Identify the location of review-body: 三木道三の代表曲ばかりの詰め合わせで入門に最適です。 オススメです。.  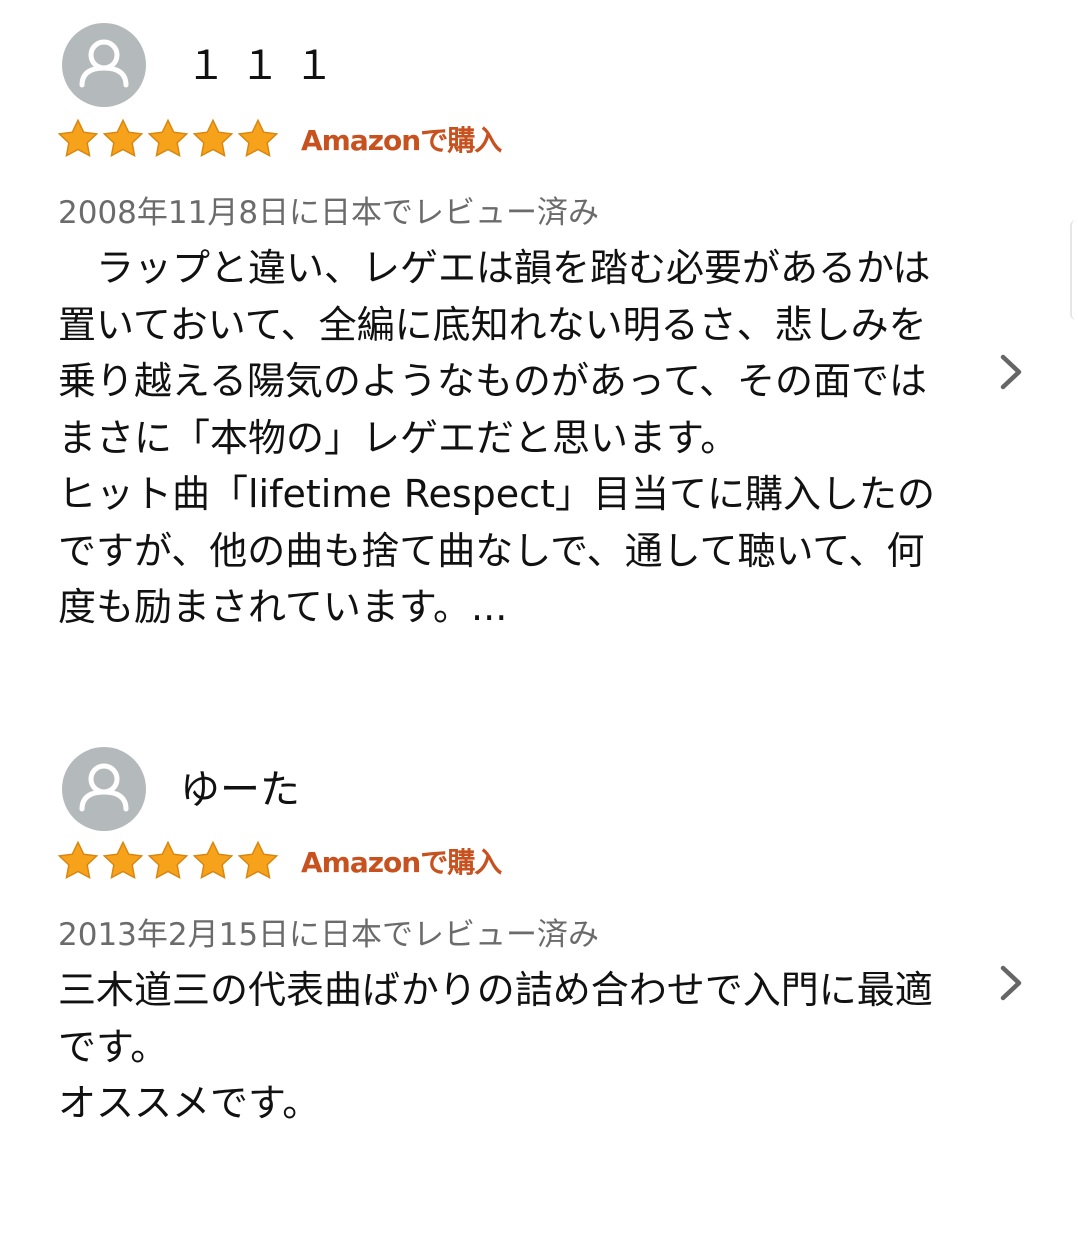
(498, 1047).